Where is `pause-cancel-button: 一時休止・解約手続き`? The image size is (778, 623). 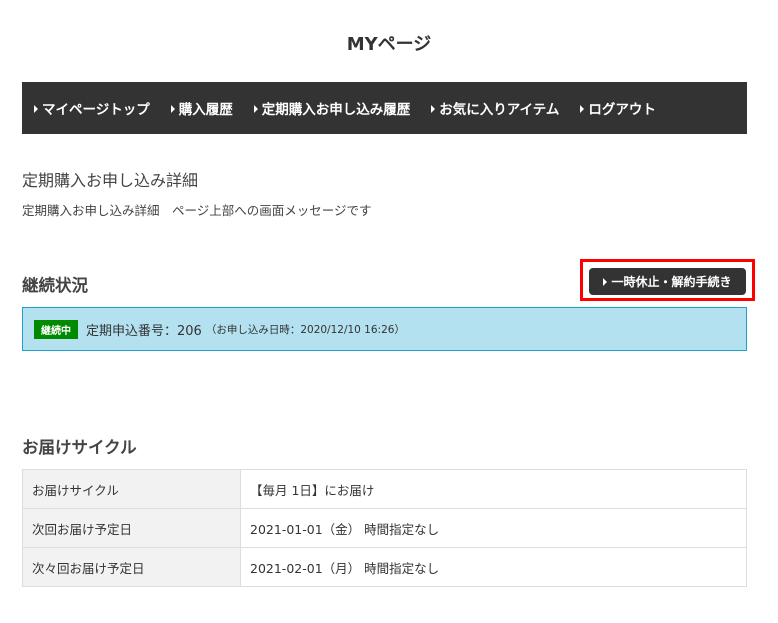
pause-cancel-button: 一時休止・解約手続き is located at coordinates (667, 281).